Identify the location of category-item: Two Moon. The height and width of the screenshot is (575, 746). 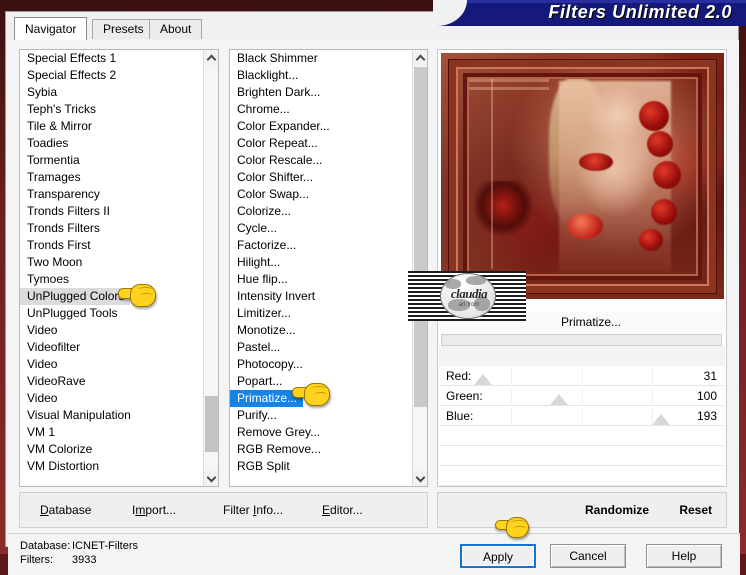
(111, 262).